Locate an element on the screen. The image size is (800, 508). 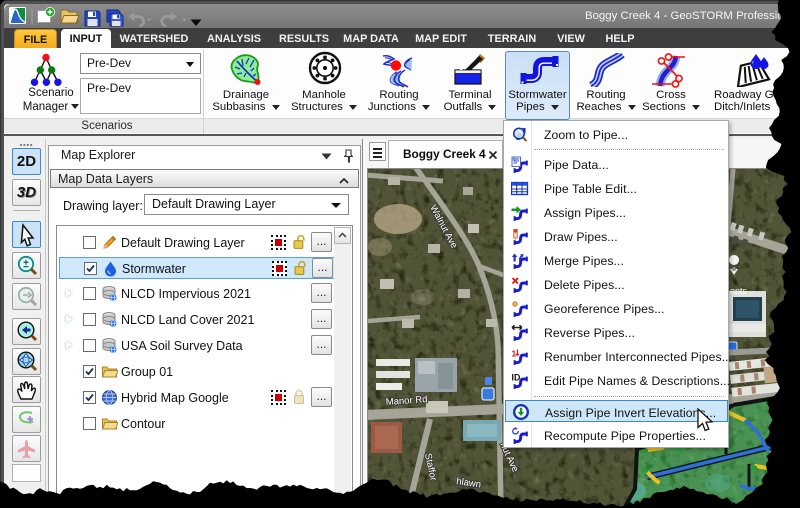
svg-text: 1 is located at coordinates (514, 354).